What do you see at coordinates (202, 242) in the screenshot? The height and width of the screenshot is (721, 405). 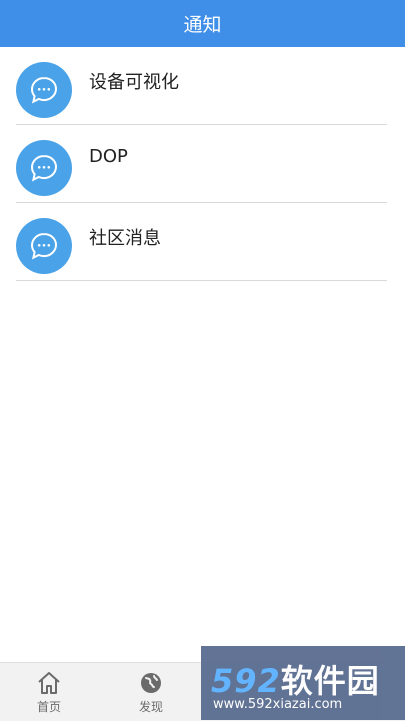 I see `list-item: 社区消息` at bounding box center [202, 242].